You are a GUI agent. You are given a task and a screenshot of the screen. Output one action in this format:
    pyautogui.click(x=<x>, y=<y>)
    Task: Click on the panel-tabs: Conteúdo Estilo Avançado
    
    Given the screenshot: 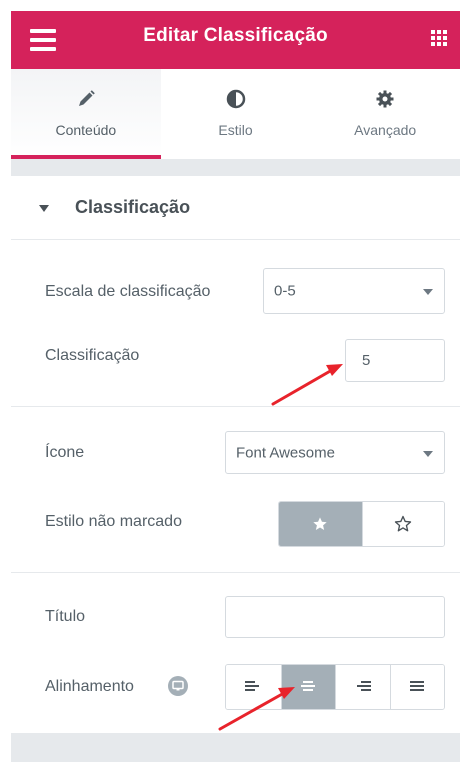 What is the action you would take?
    pyautogui.click(x=235, y=114)
    